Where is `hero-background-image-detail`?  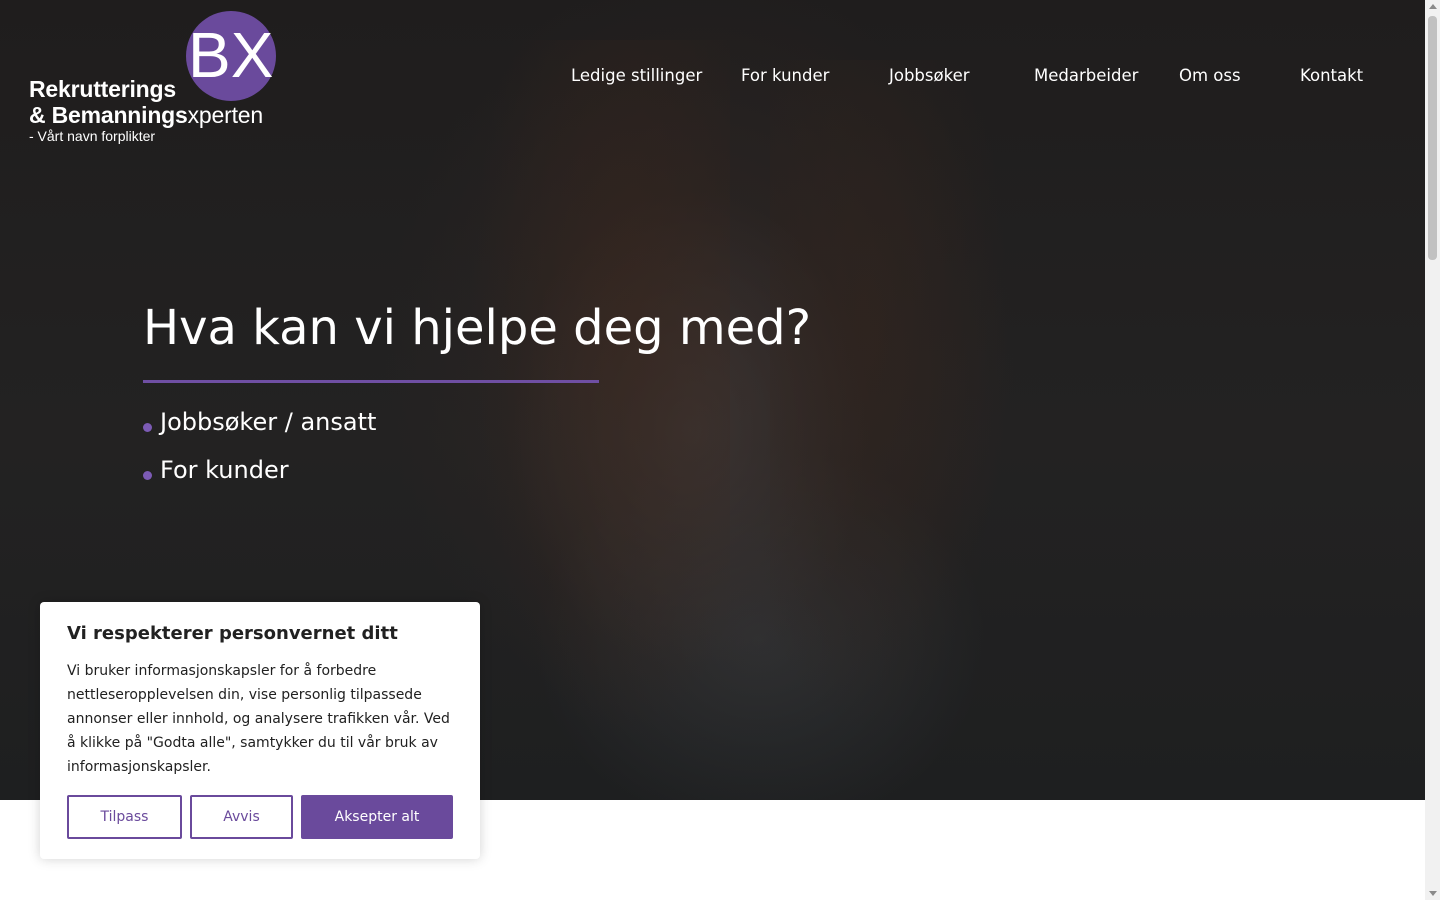 hero-background-image-detail is located at coordinates (890, 400).